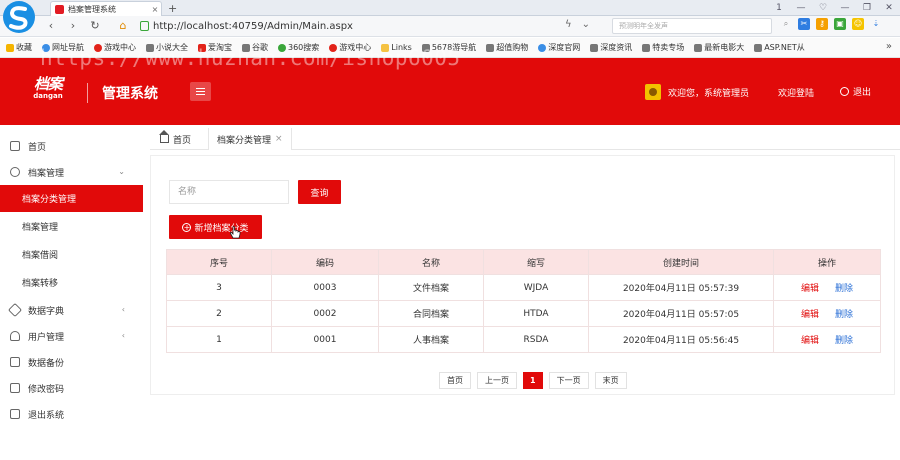  What do you see at coordinates (172, 8) in the screenshot?
I see `new-tab-button: +` at bounding box center [172, 8].